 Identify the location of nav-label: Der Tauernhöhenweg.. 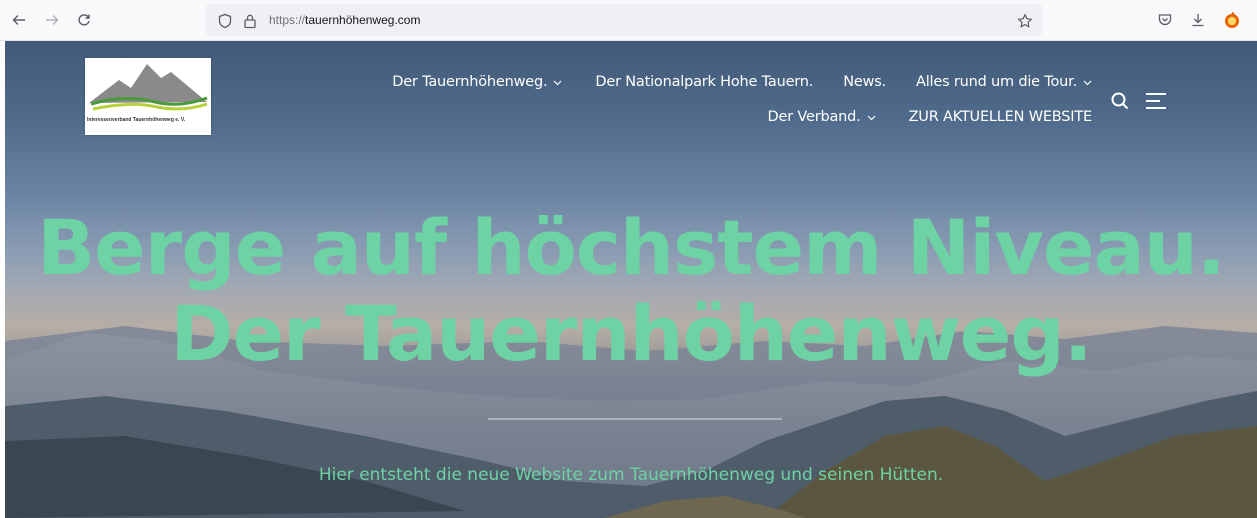
(470, 82).